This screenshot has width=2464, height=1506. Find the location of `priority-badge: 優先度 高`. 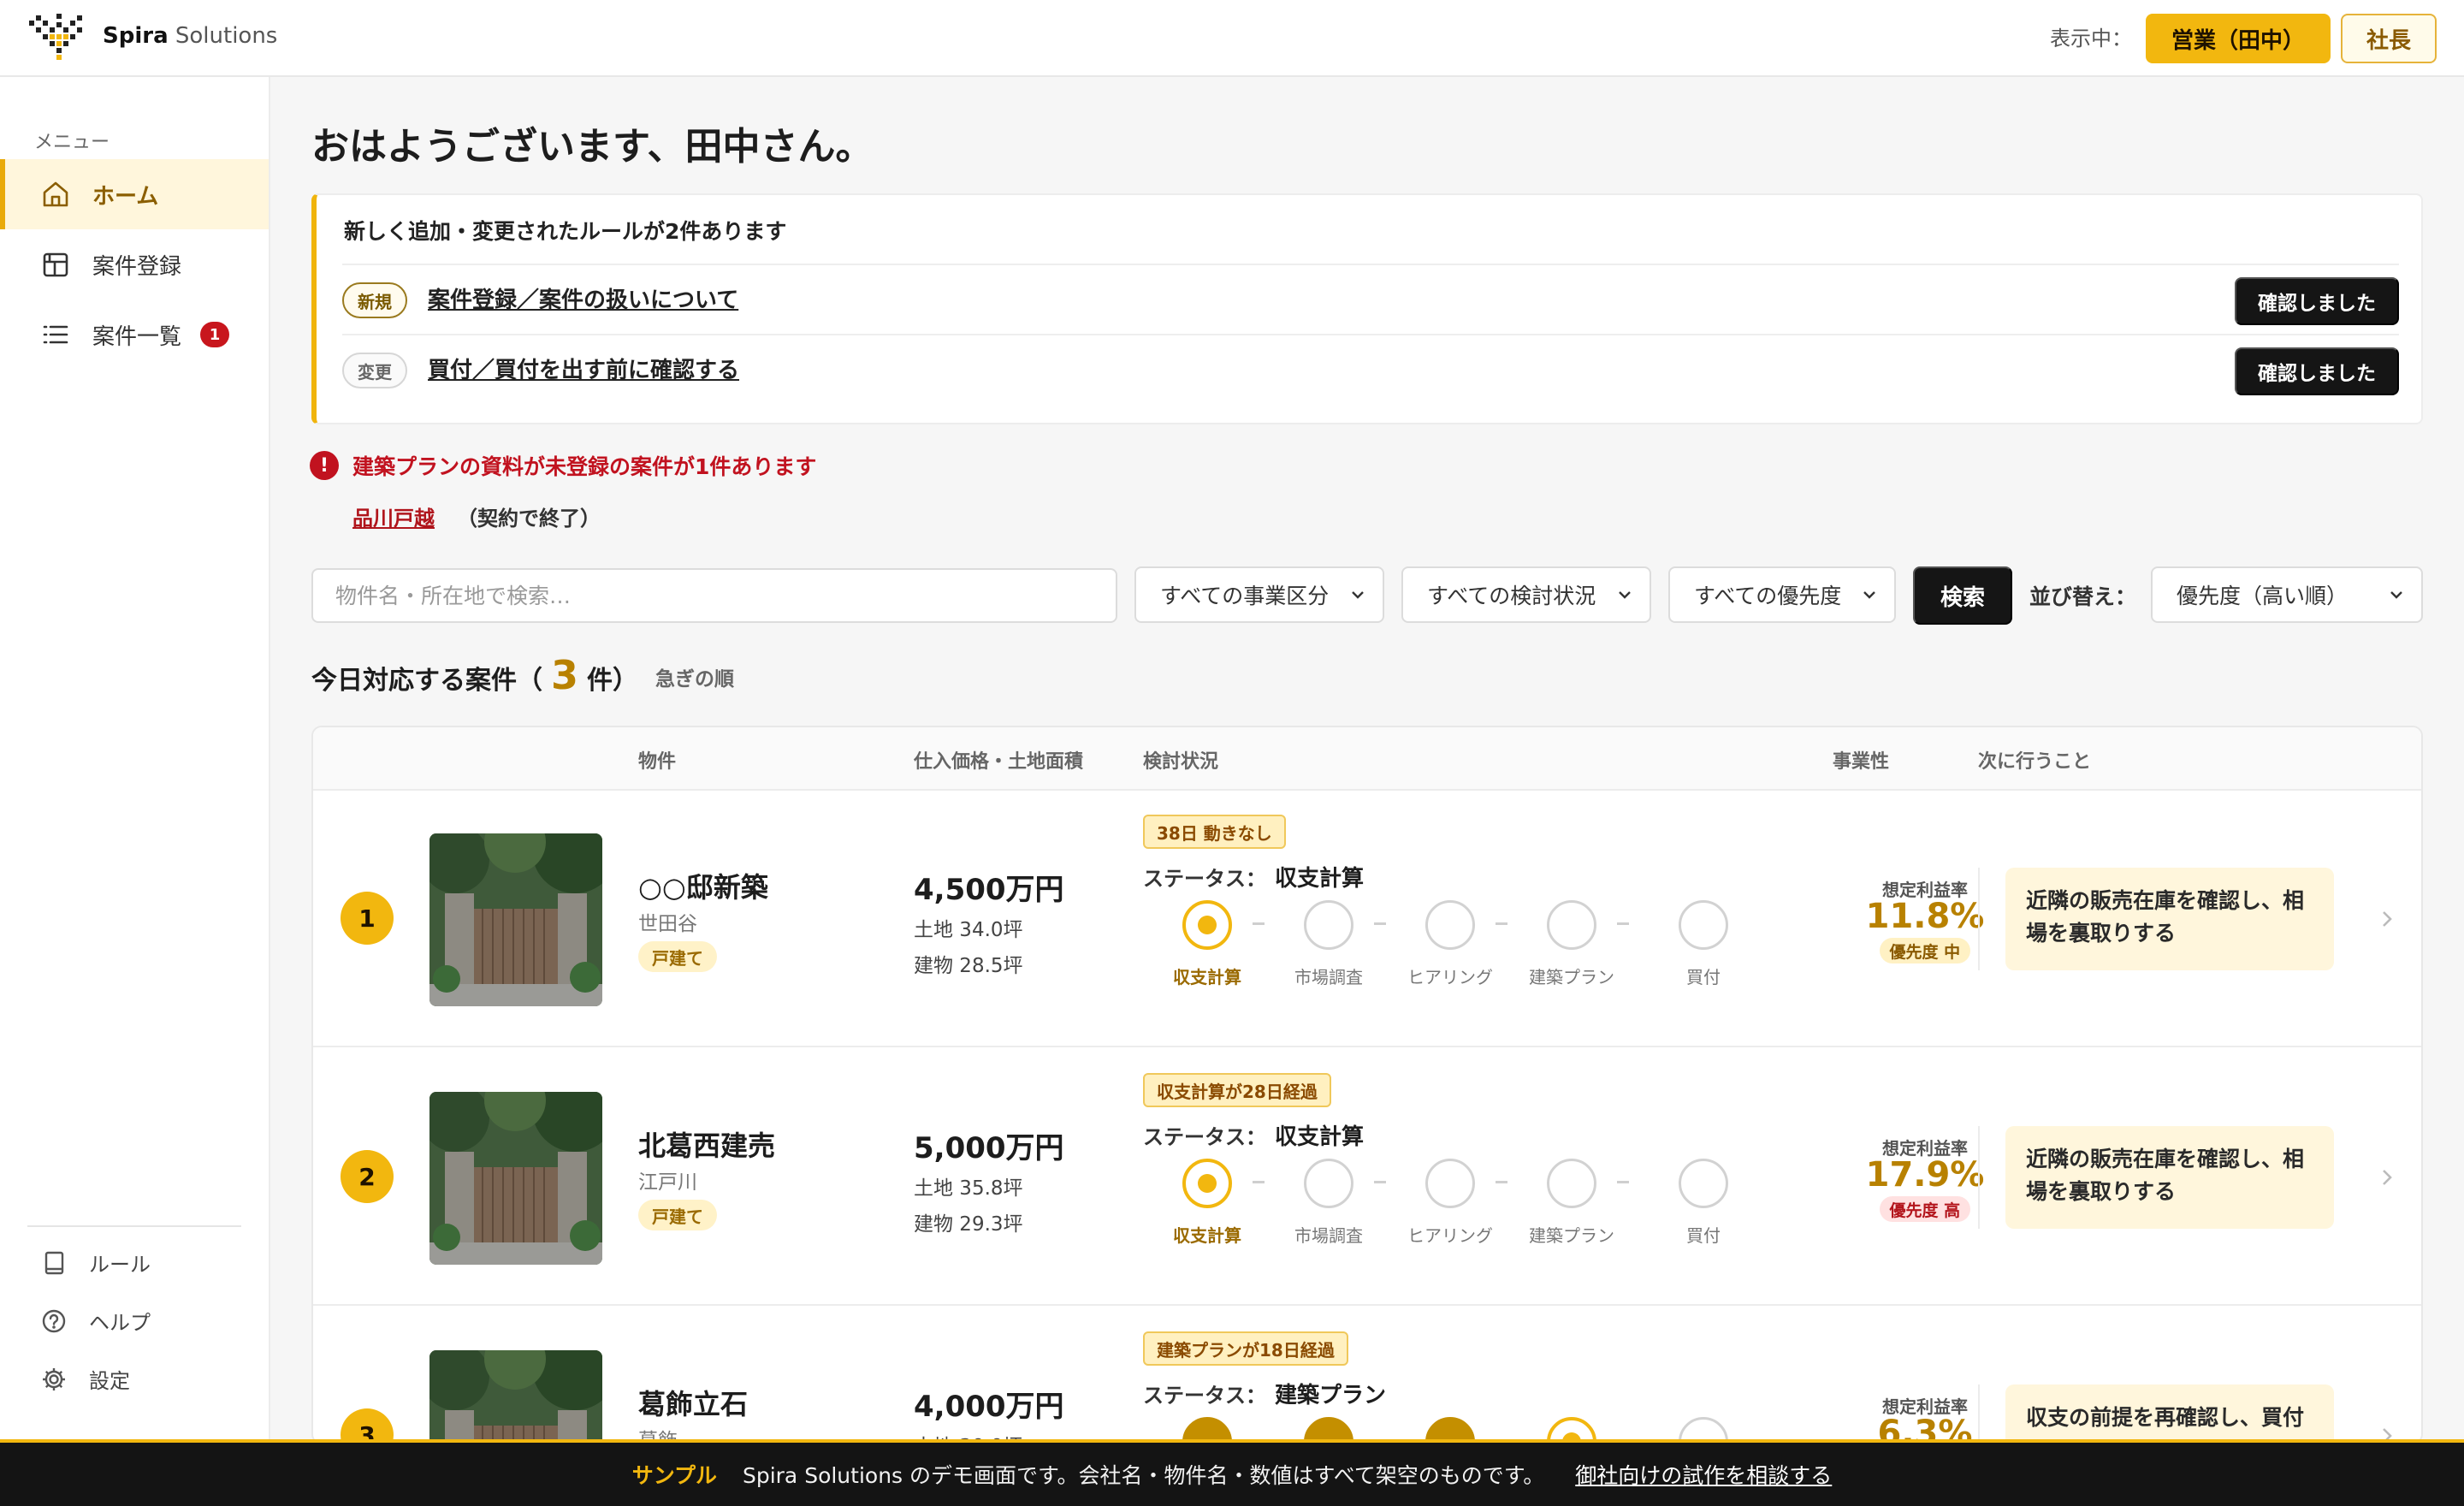

priority-badge: 優先度 高 is located at coordinates (1925, 1209).